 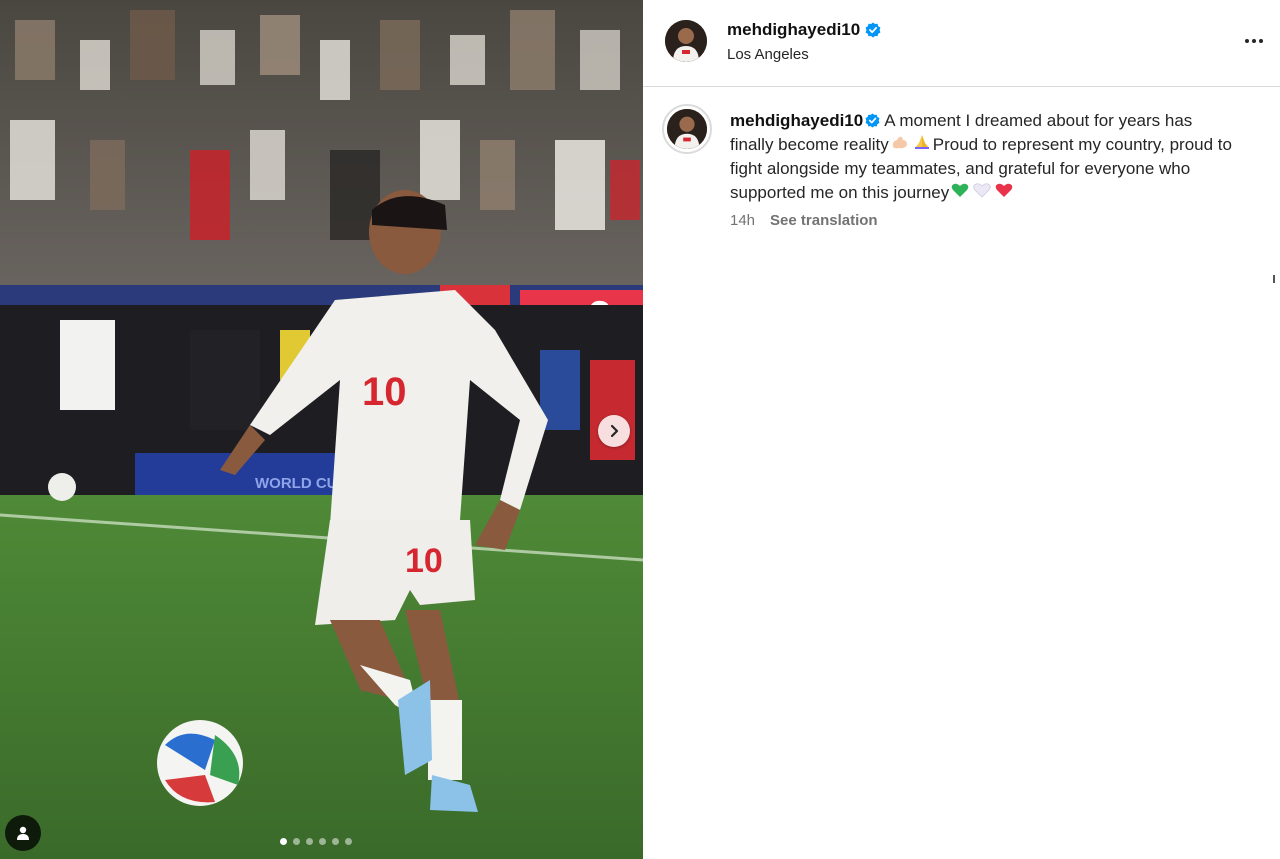 I want to click on post-time: 14h, so click(x=742, y=220).